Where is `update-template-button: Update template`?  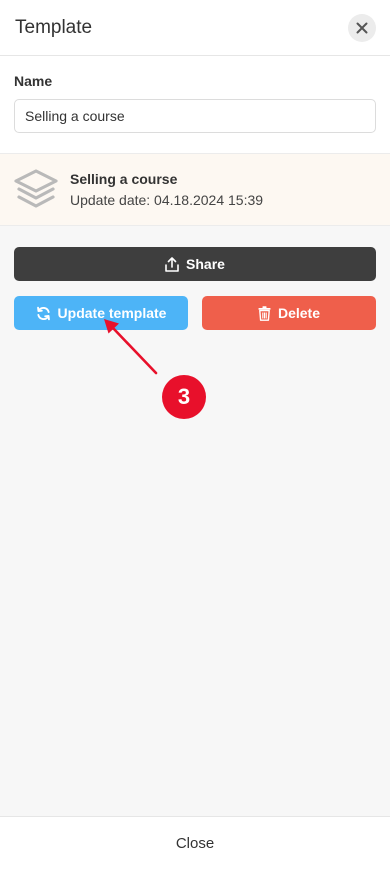 update-template-button: Update template is located at coordinates (101, 313).